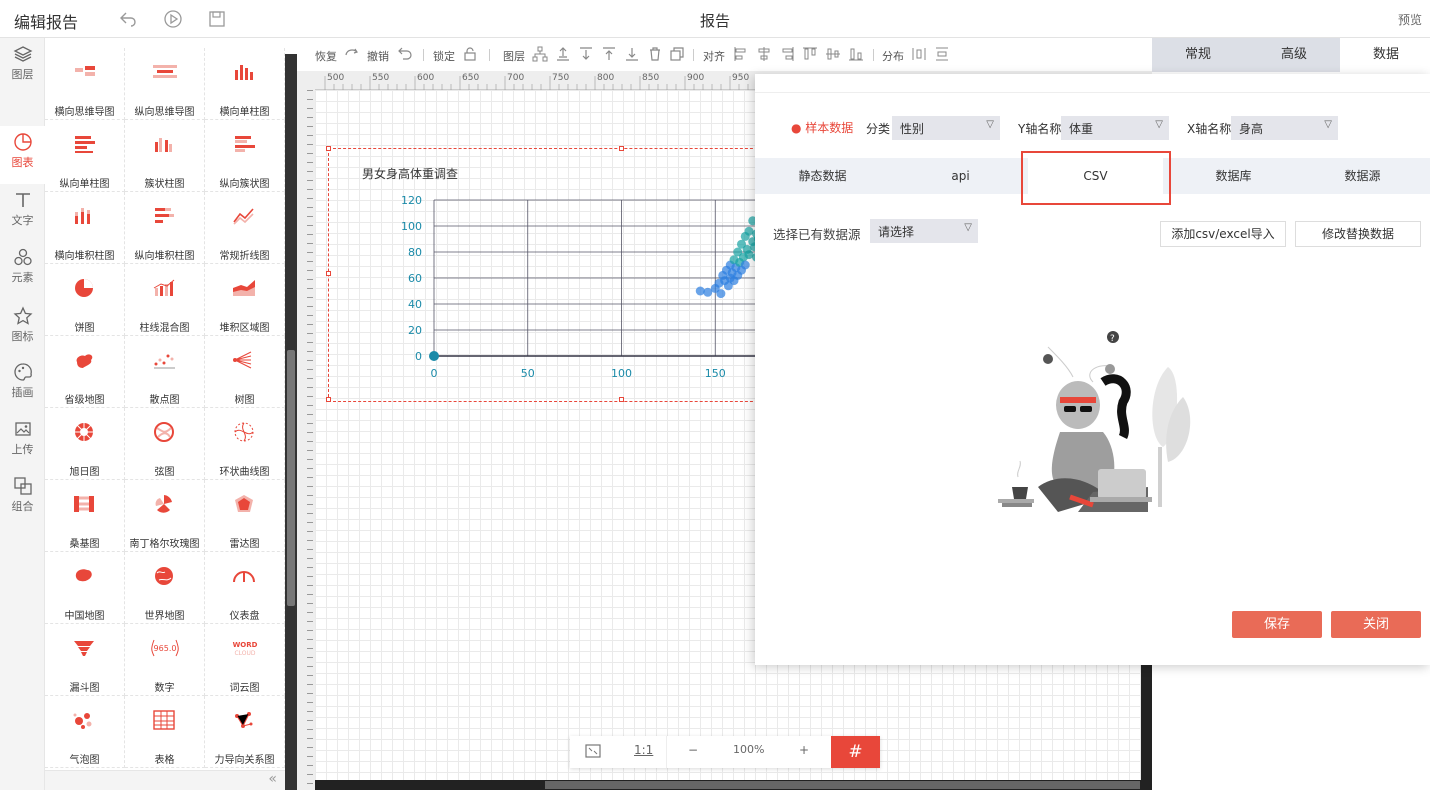 Image resolution: width=1430 pixels, height=790 pixels. I want to click on lock-button: 锁定, so click(444, 56).